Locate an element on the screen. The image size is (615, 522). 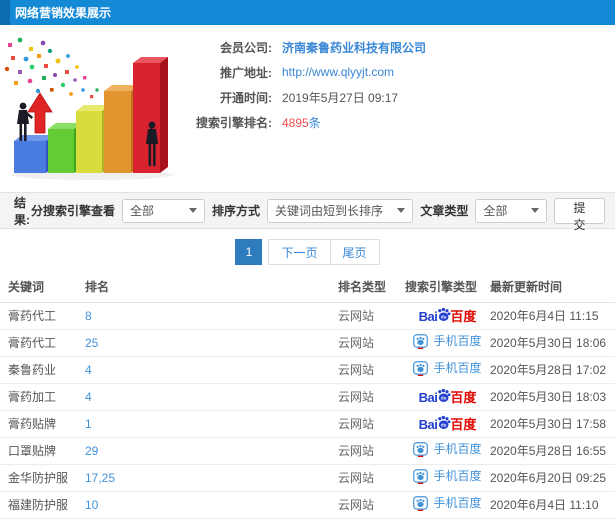
sort-select: 关键词由短到长排序 is located at coordinates (340, 210).